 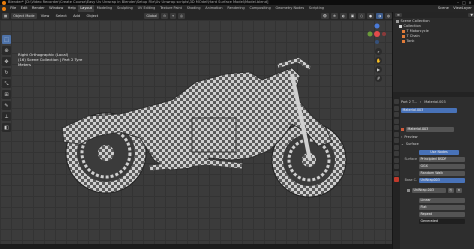 What do you see at coordinates (430, 129) in the screenshot?
I see `material-name-field: Material.003` at bounding box center [430, 129].